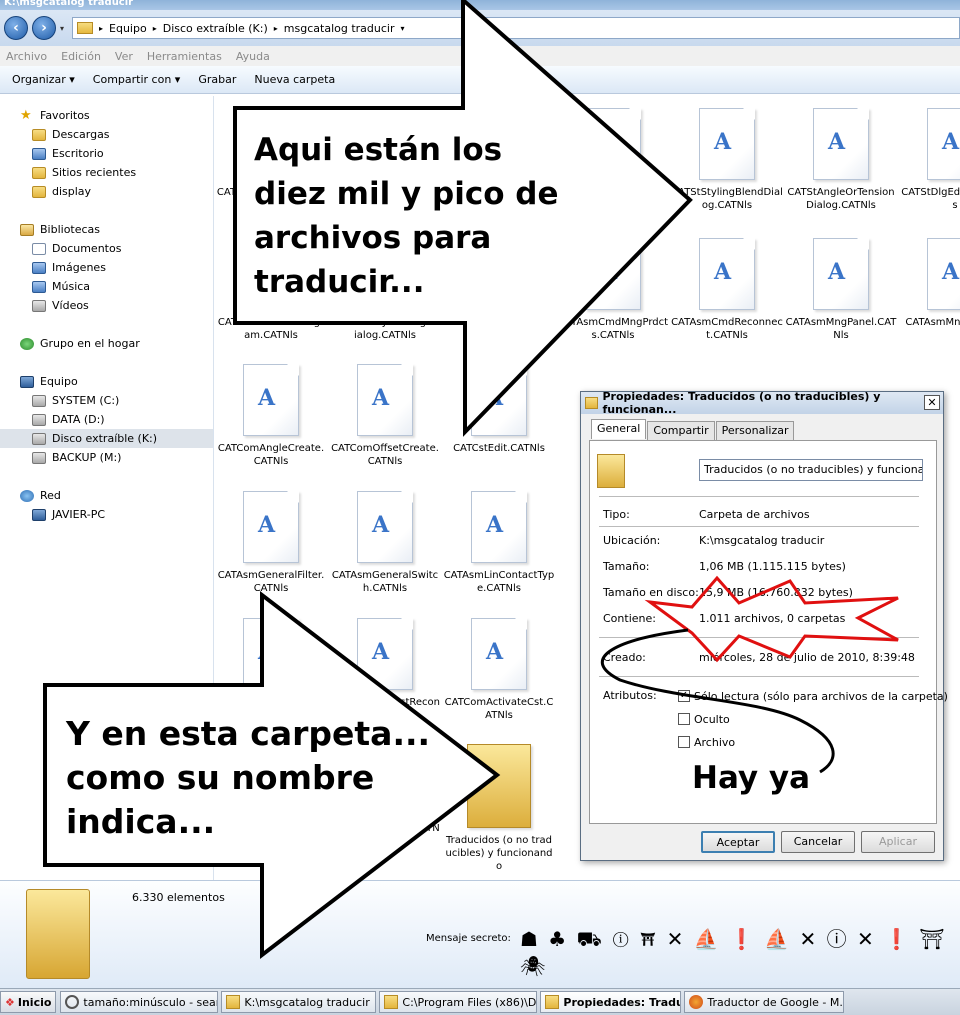 This screenshot has height=1015, width=960. Describe the element at coordinates (613, 290) in the screenshot. I see `file-item: A CATAsmCmdMngPrdcts.CATNls` at that location.